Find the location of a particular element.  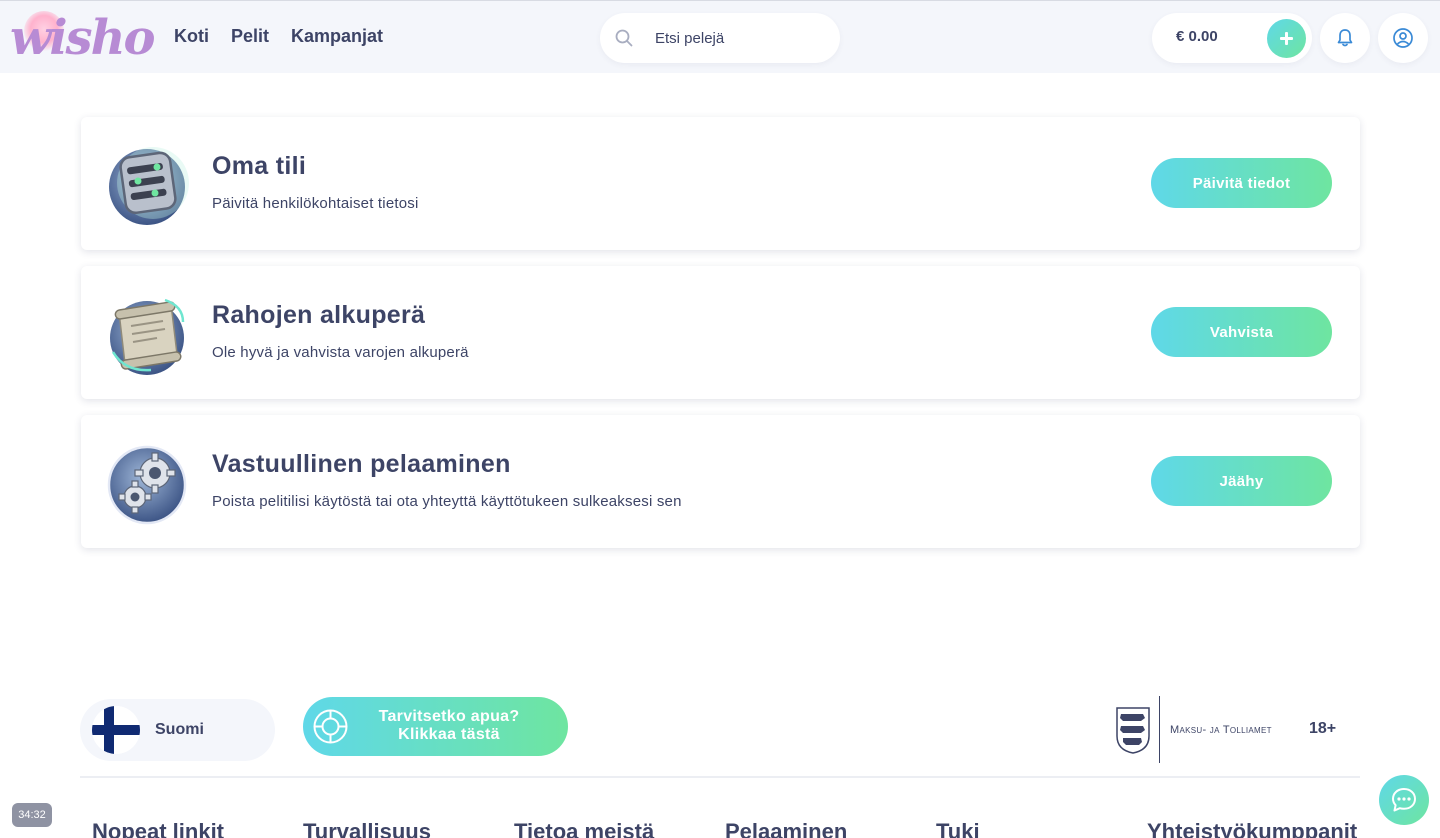

footer-heading-support: Tuki is located at coordinates (958, 828).